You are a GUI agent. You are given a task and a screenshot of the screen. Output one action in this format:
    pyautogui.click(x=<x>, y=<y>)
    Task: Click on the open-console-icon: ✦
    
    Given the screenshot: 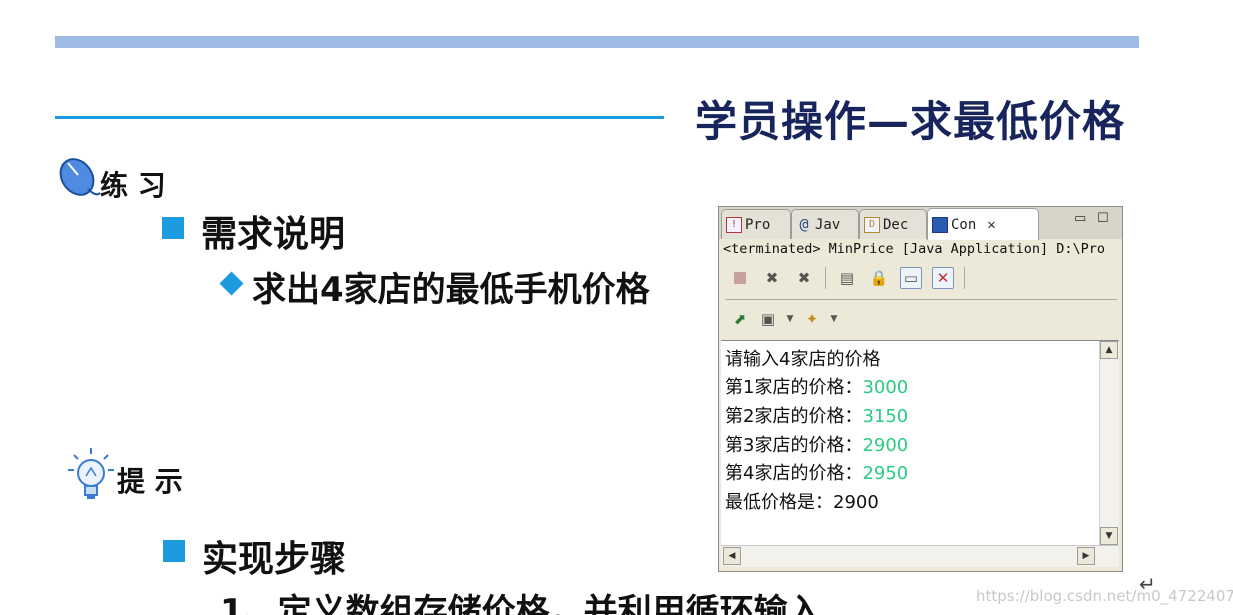 What is the action you would take?
    pyautogui.click(x=812, y=319)
    